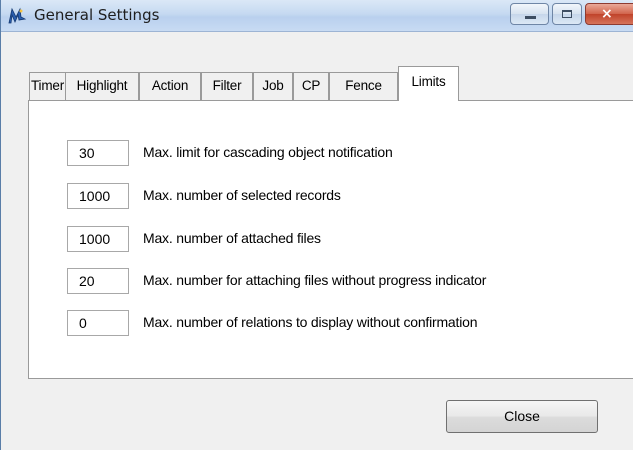 Image resolution: width=633 pixels, height=450 pixels. What do you see at coordinates (98, 323) in the screenshot?
I see `relations-confirmation-limit-input: 0` at bounding box center [98, 323].